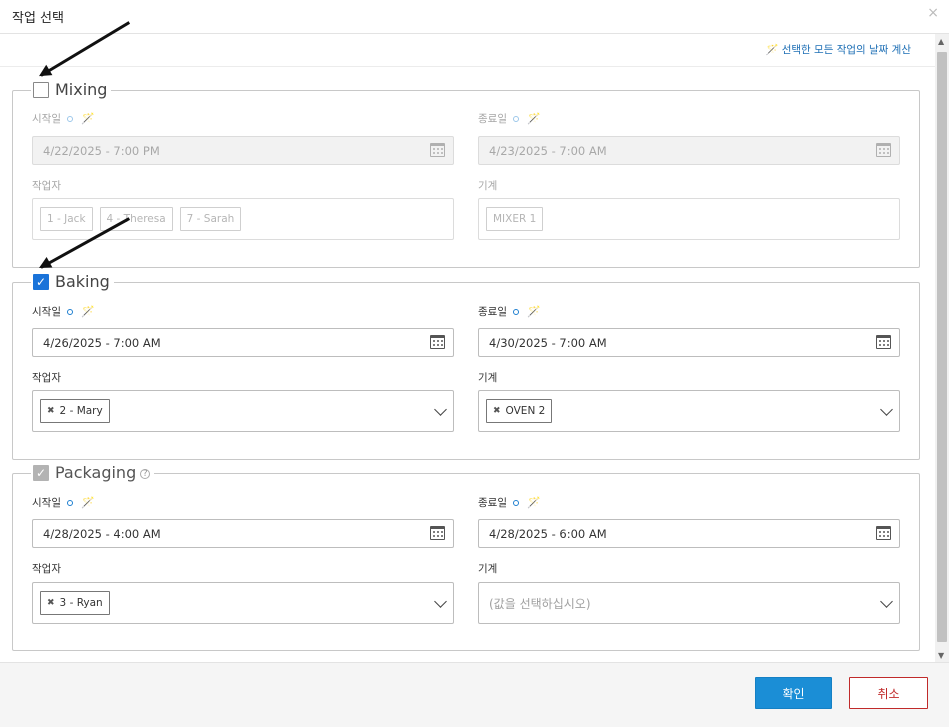 The image size is (949, 727). I want to click on worker-chip: ✖ 2 - Mary, so click(75, 411).